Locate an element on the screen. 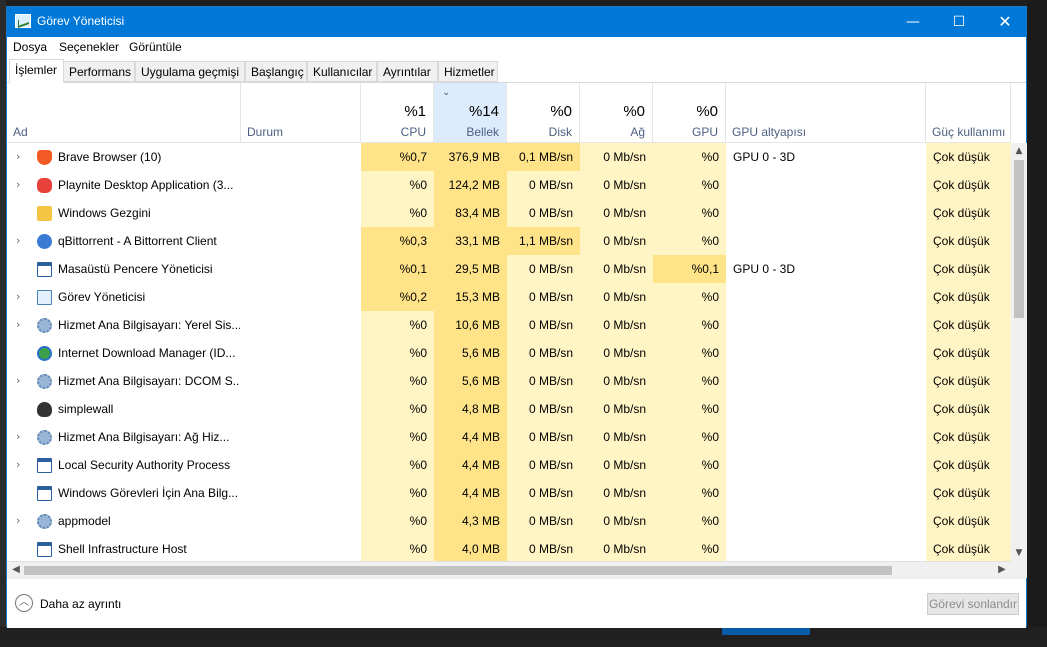  menu-bar: Dosya Seçenekler Görüntüle is located at coordinates (516, 47).